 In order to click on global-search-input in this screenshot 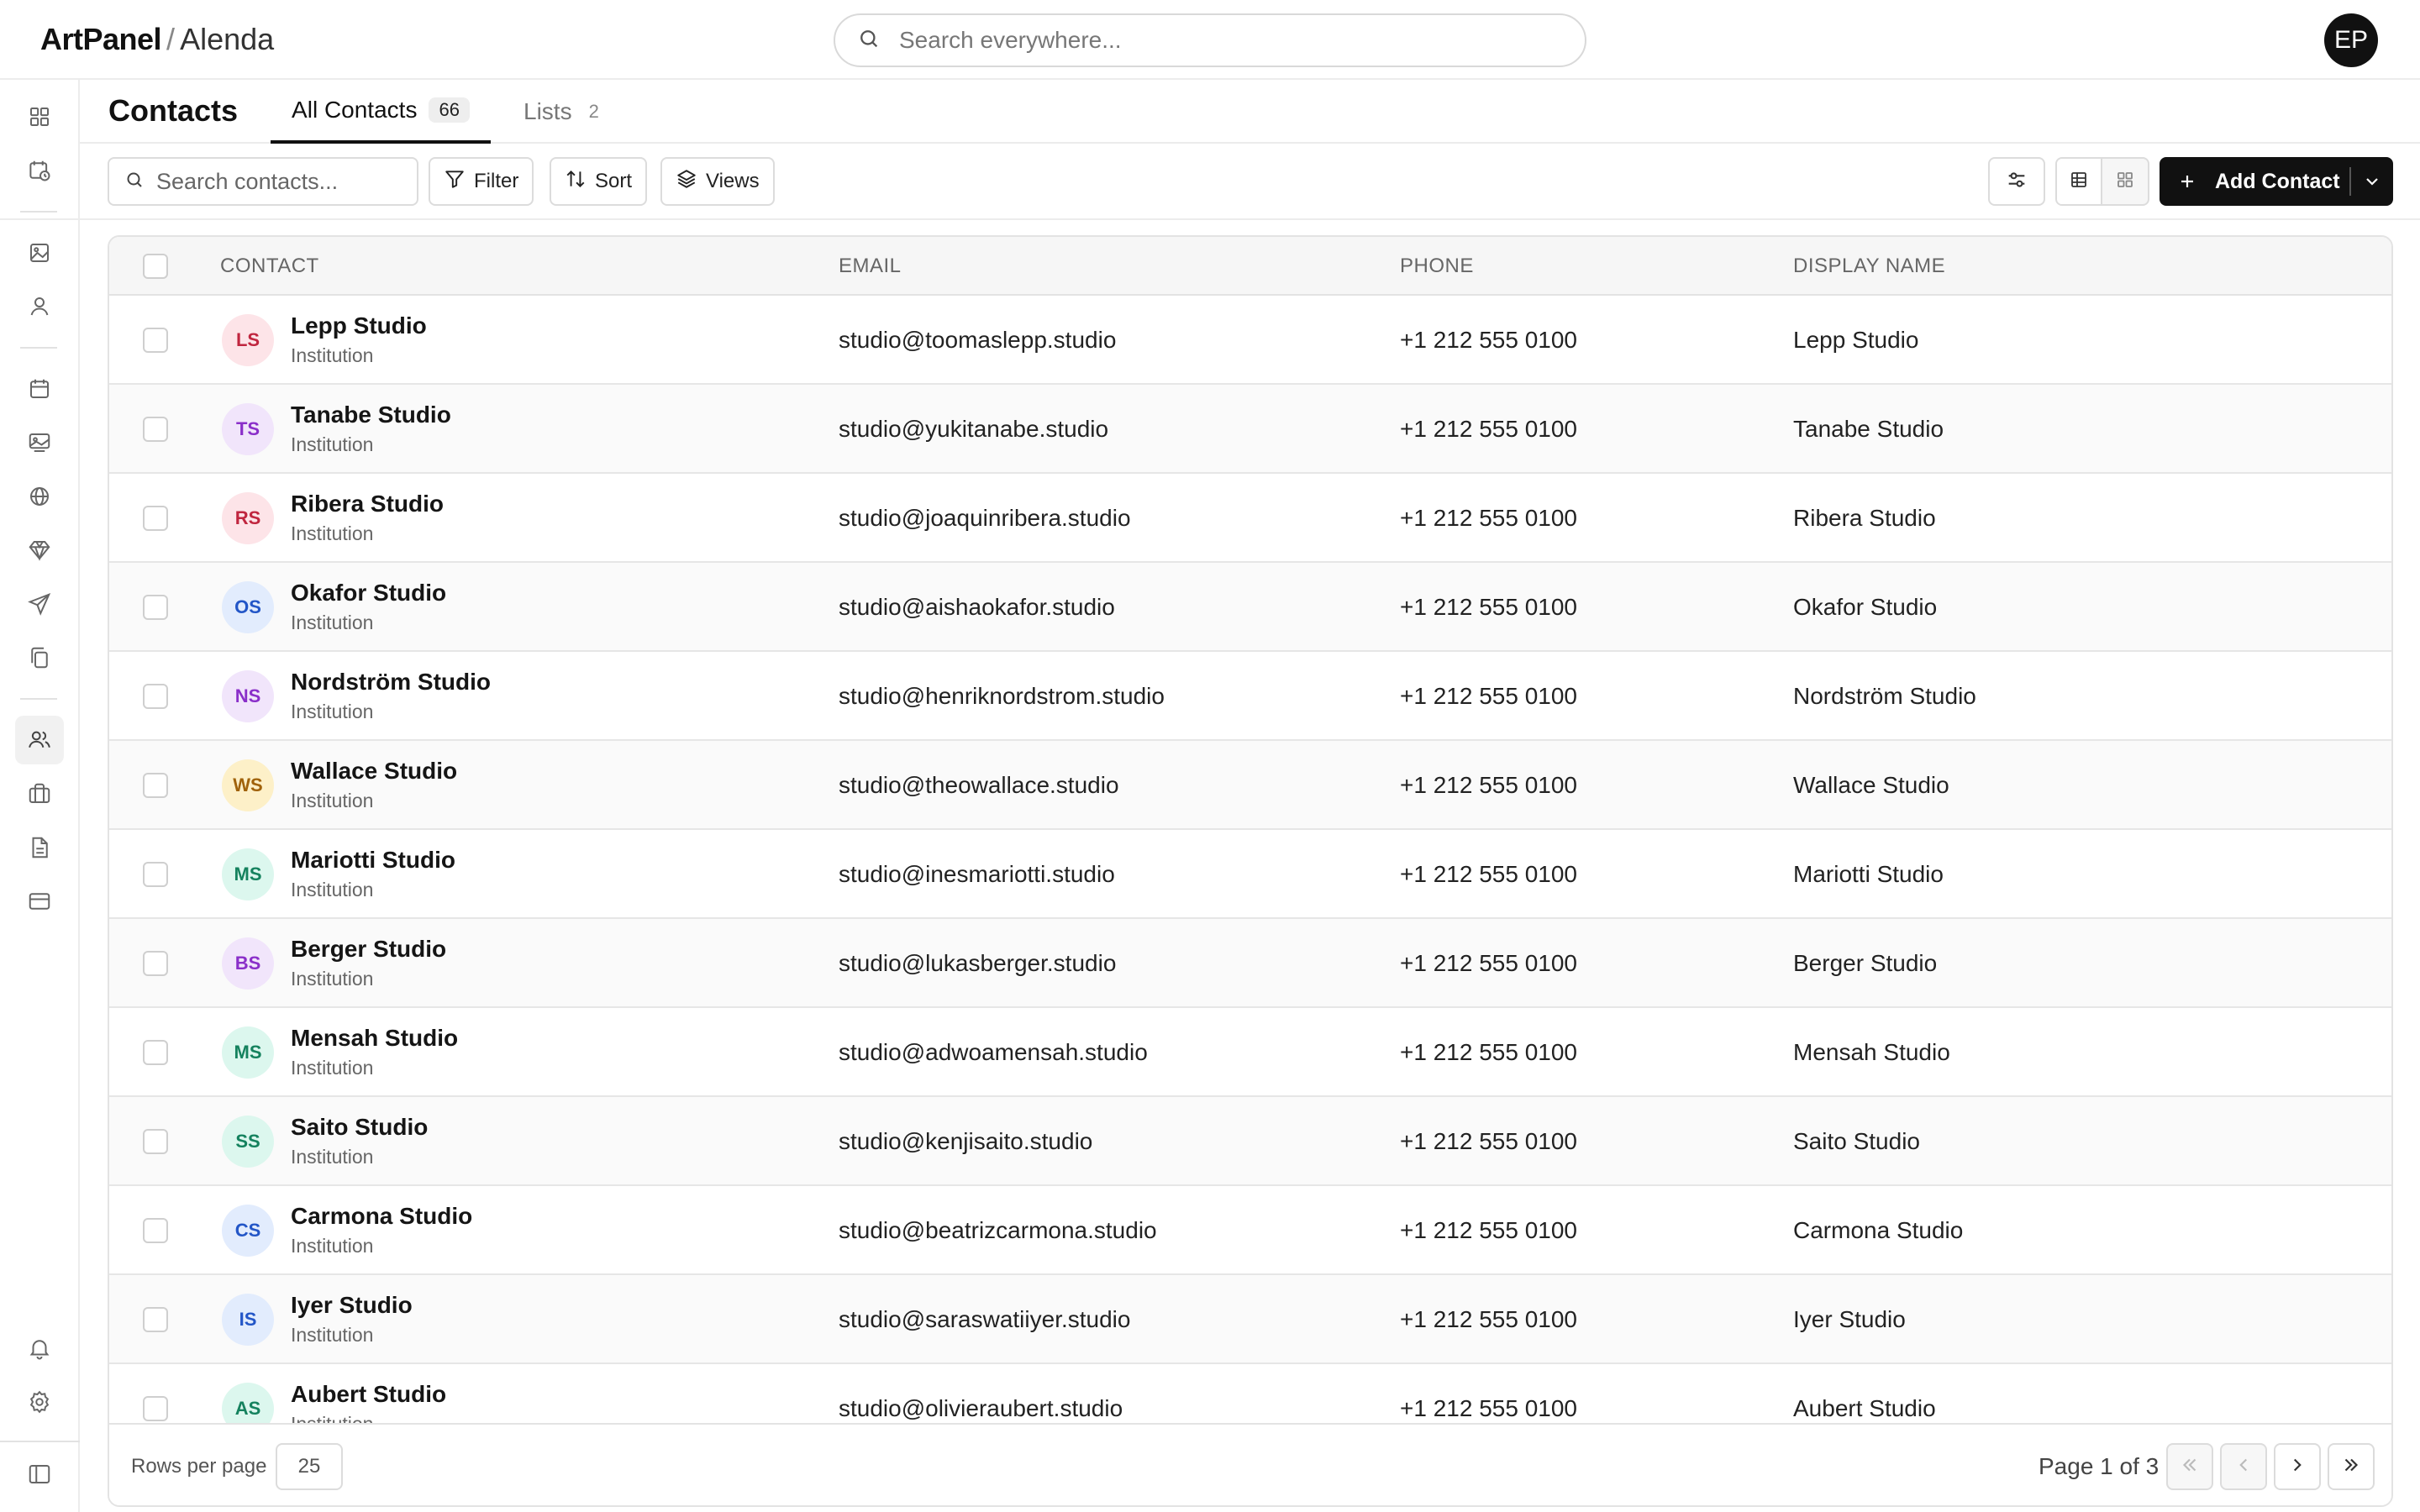, I will do `click(1227, 40)`.